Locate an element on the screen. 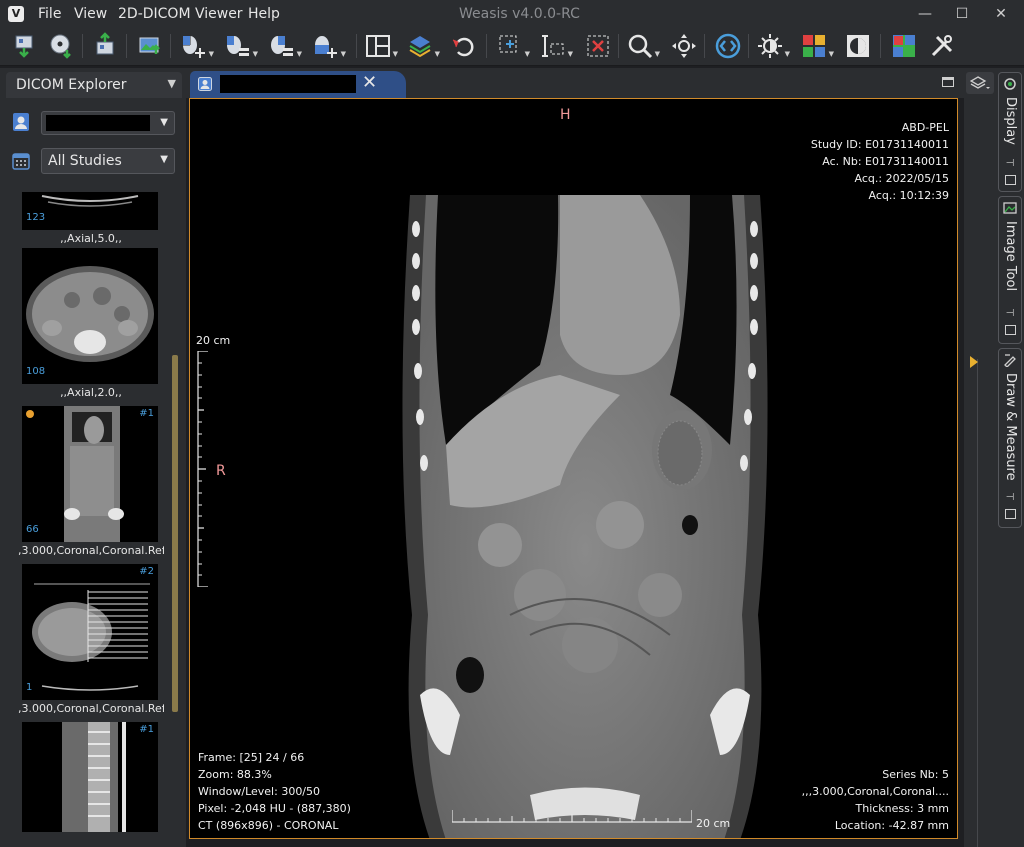  series-stack-icon: ▼ is located at coordinates (241, 46).